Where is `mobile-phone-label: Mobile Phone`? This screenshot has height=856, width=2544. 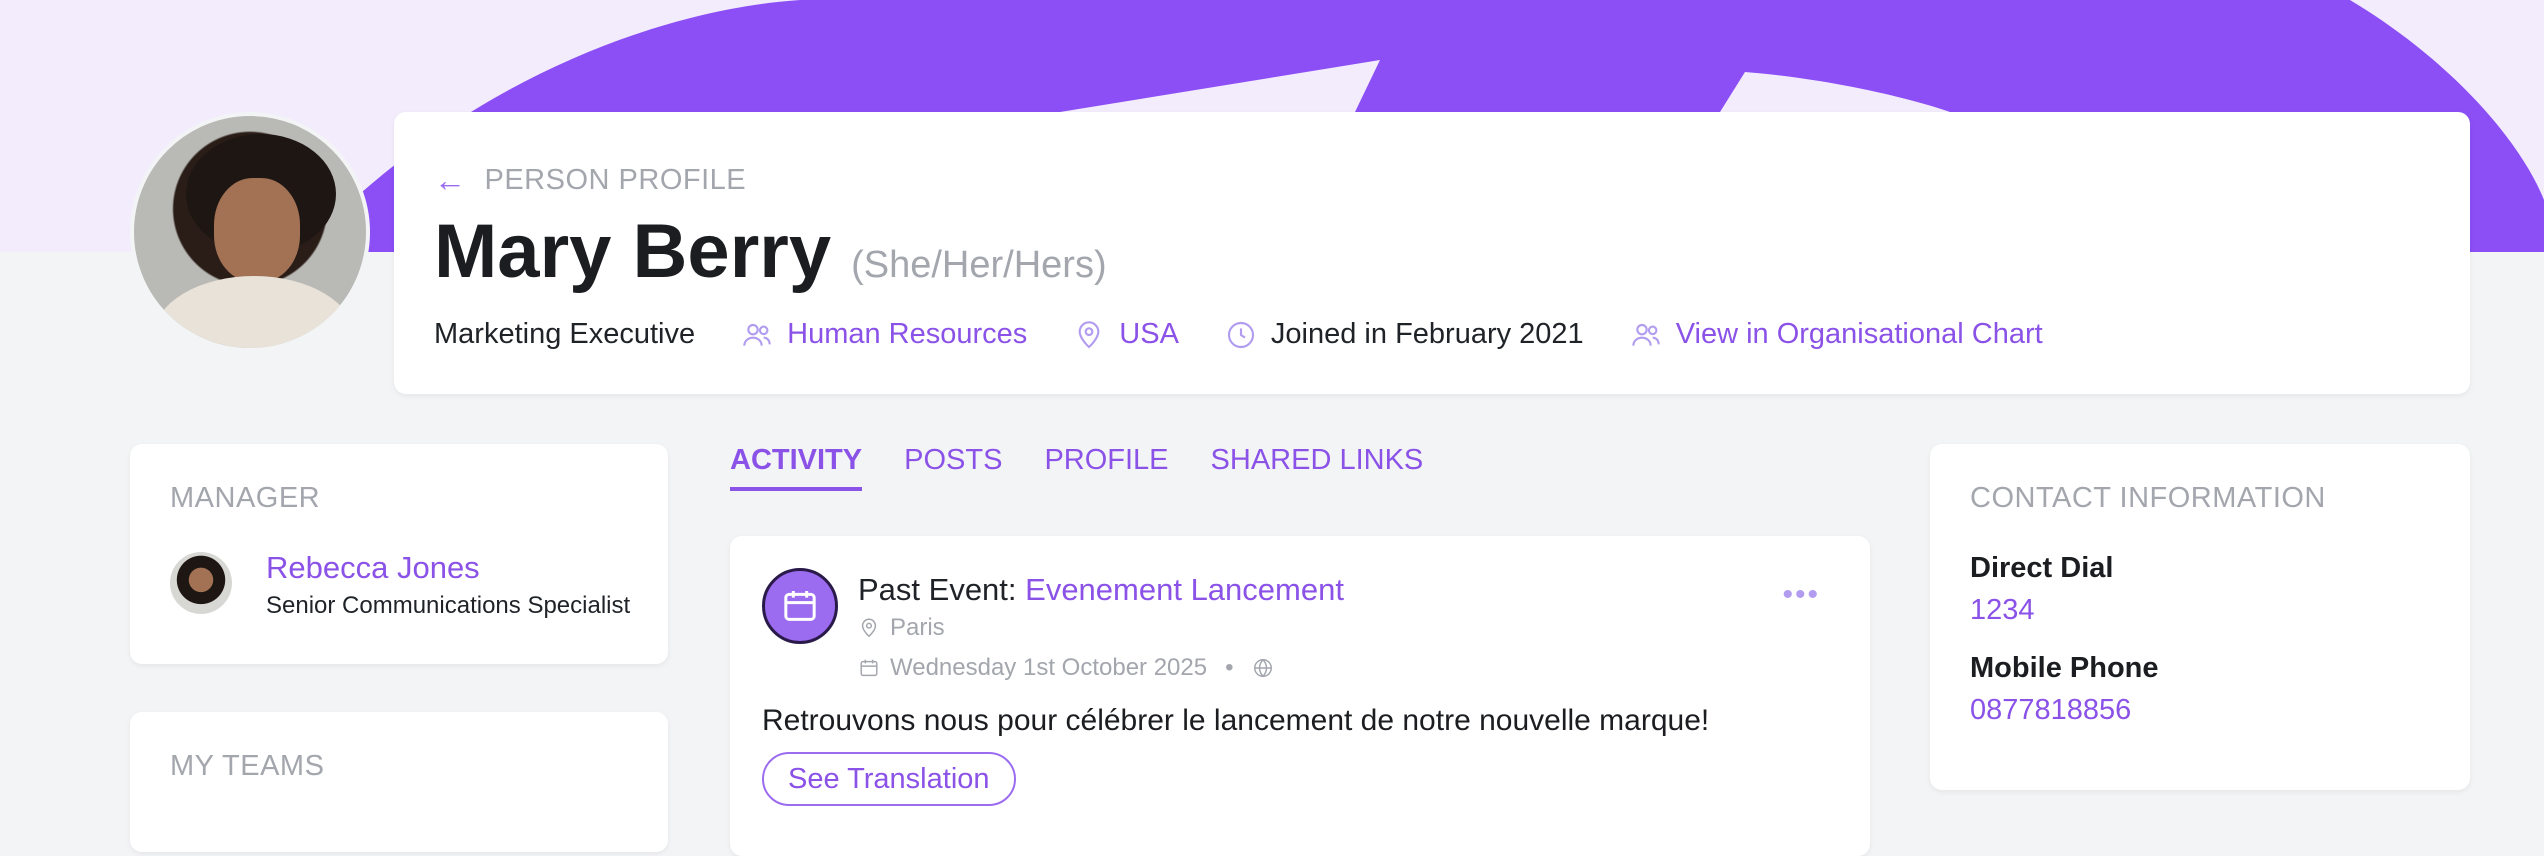 mobile-phone-label: Mobile Phone is located at coordinates (2064, 668).